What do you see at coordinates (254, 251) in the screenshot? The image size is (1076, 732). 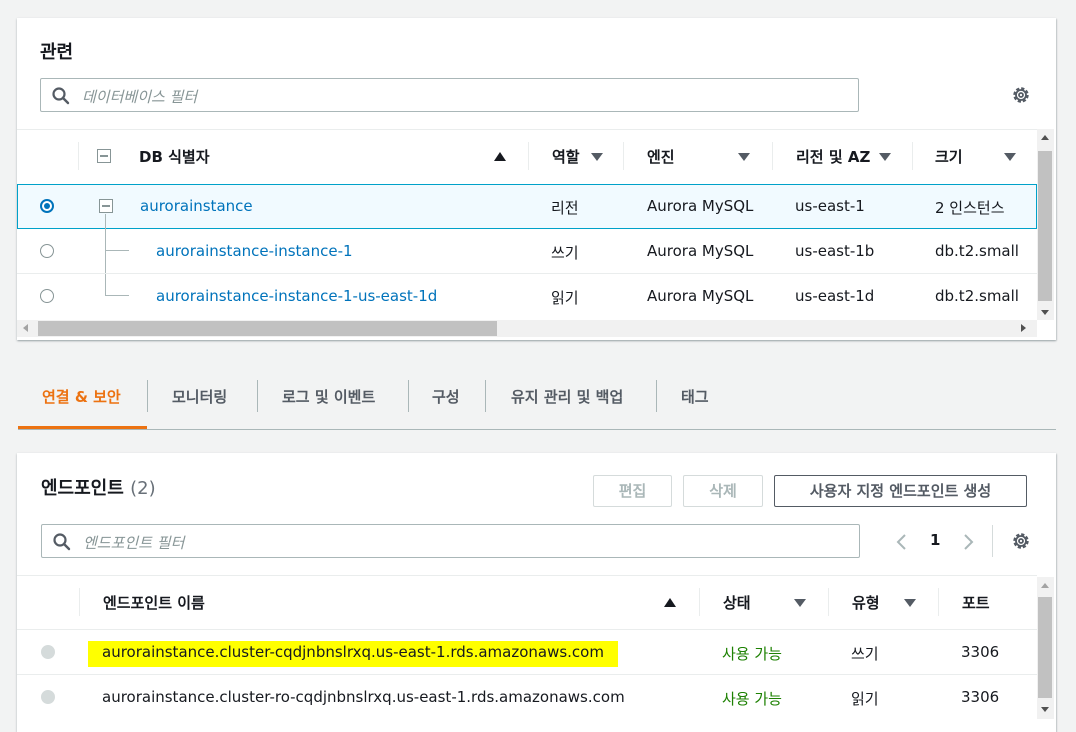 I see `db-id-link: aurorainstance-instance-1` at bounding box center [254, 251].